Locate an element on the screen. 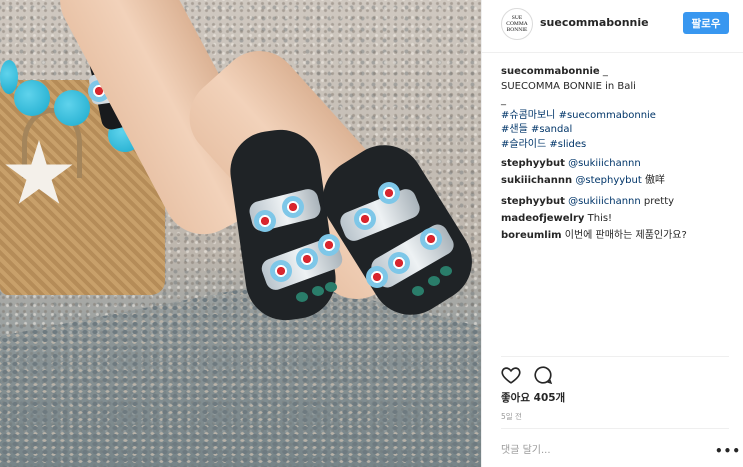 This screenshot has height=467, width=743. comment-item: madeofjewelry This! is located at coordinates (617, 219).